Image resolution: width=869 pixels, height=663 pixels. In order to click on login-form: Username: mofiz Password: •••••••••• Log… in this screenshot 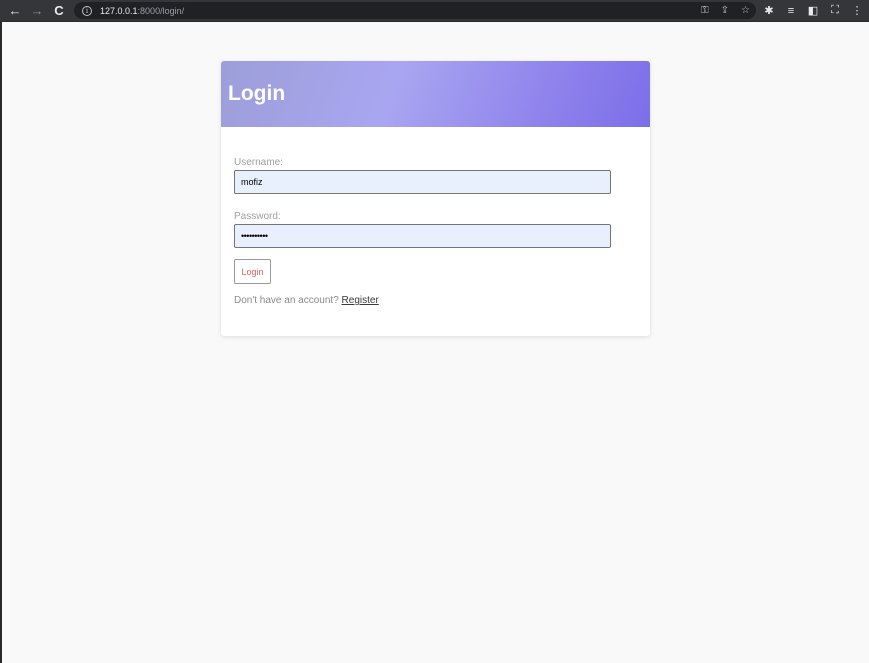, I will do `click(435, 216)`.